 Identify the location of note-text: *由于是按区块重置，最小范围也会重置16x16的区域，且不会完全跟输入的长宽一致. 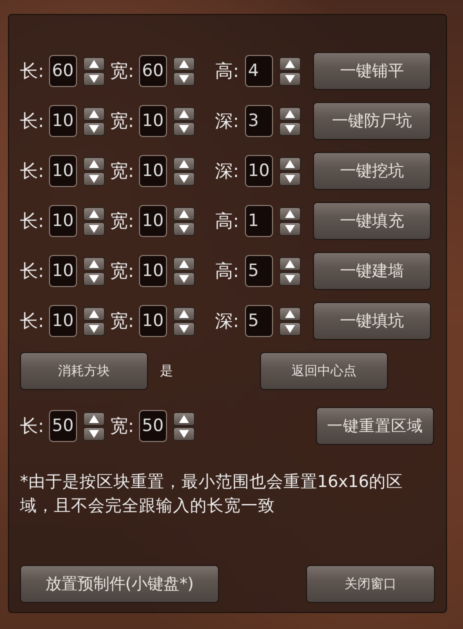
(212, 494).